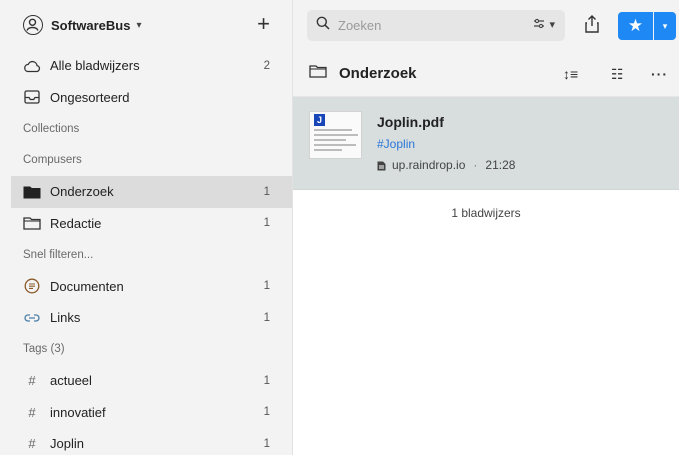  Describe the element at coordinates (500, 165) in the screenshot. I see `bookmark-time: 21:28` at that location.